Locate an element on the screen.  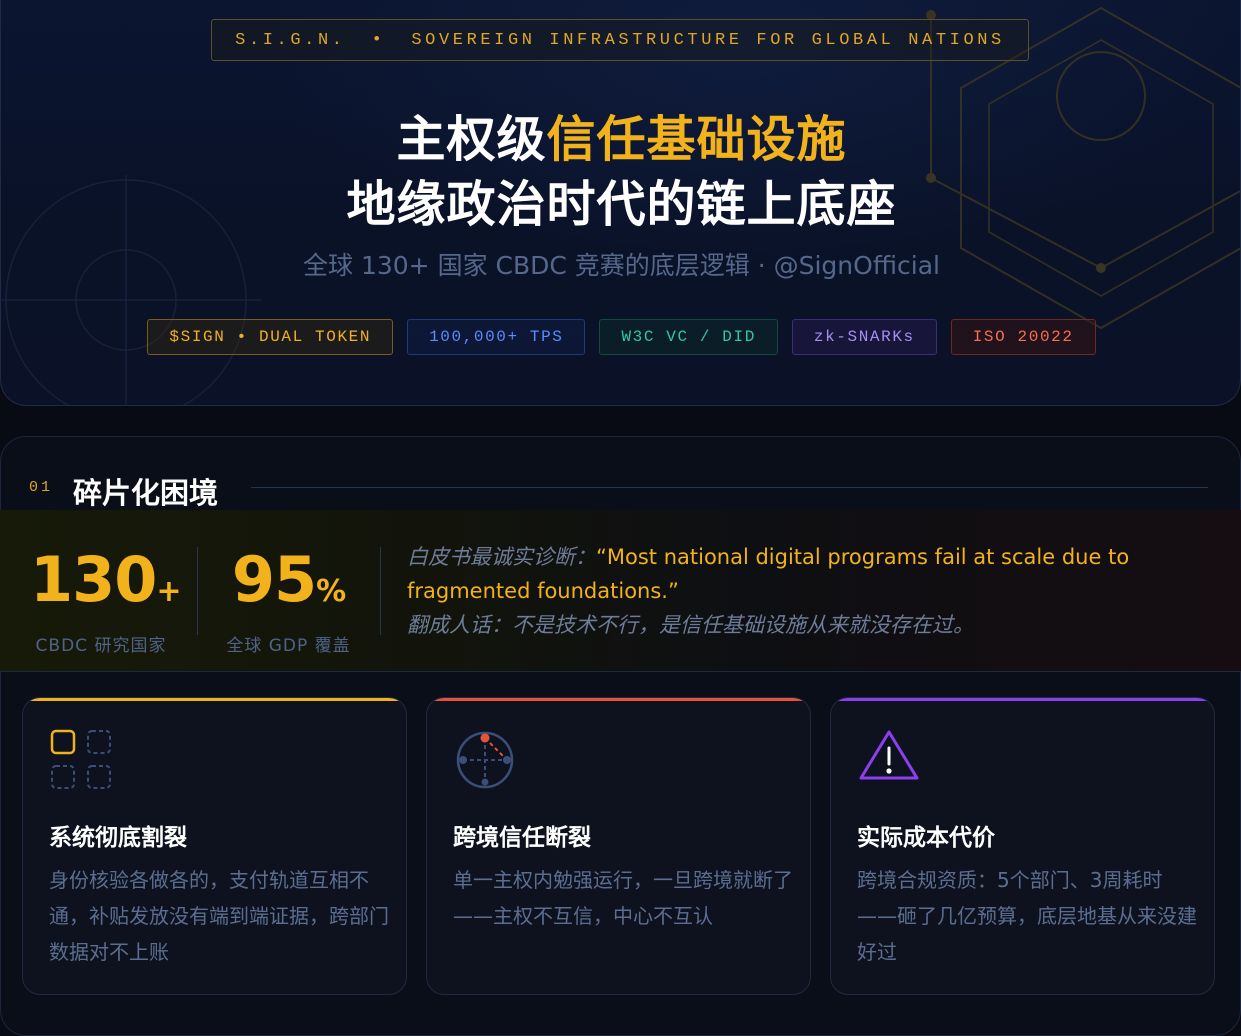
hero-title-accent: 信任基础设施 is located at coordinates (696, 139).